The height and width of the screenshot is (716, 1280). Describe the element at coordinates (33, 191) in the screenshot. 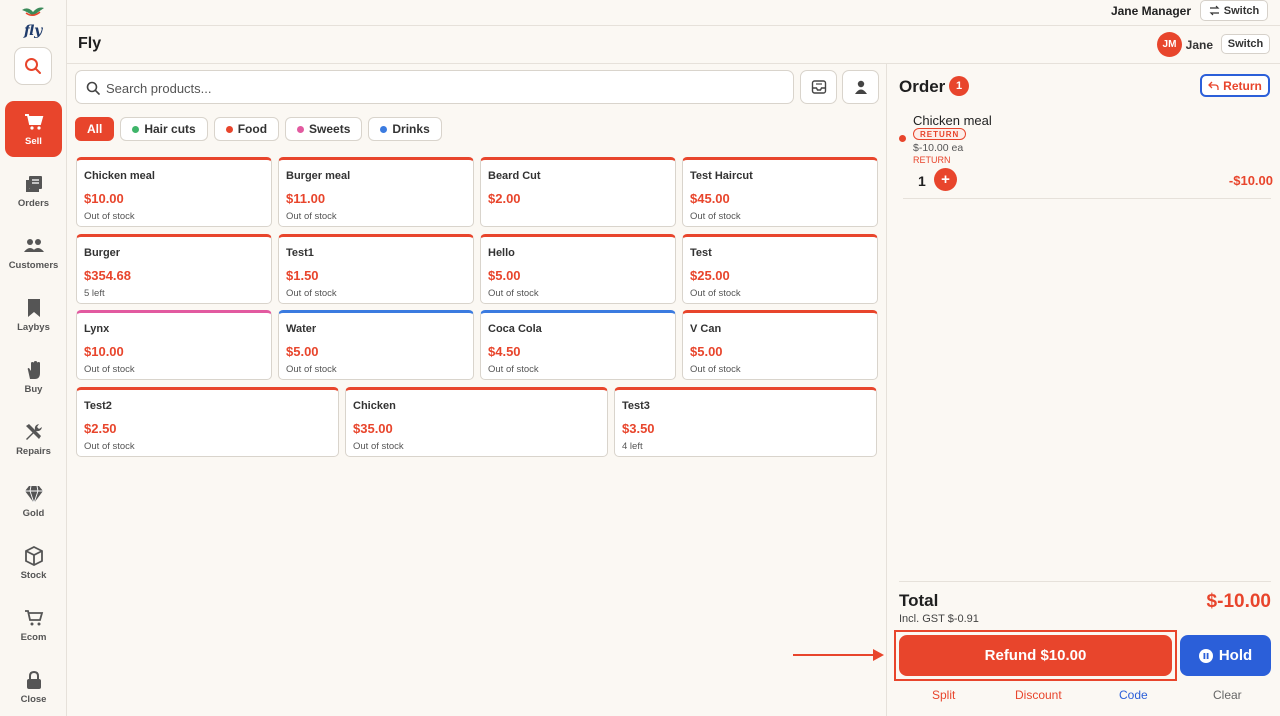

I see `sidebar-item-orders: Orders` at that location.